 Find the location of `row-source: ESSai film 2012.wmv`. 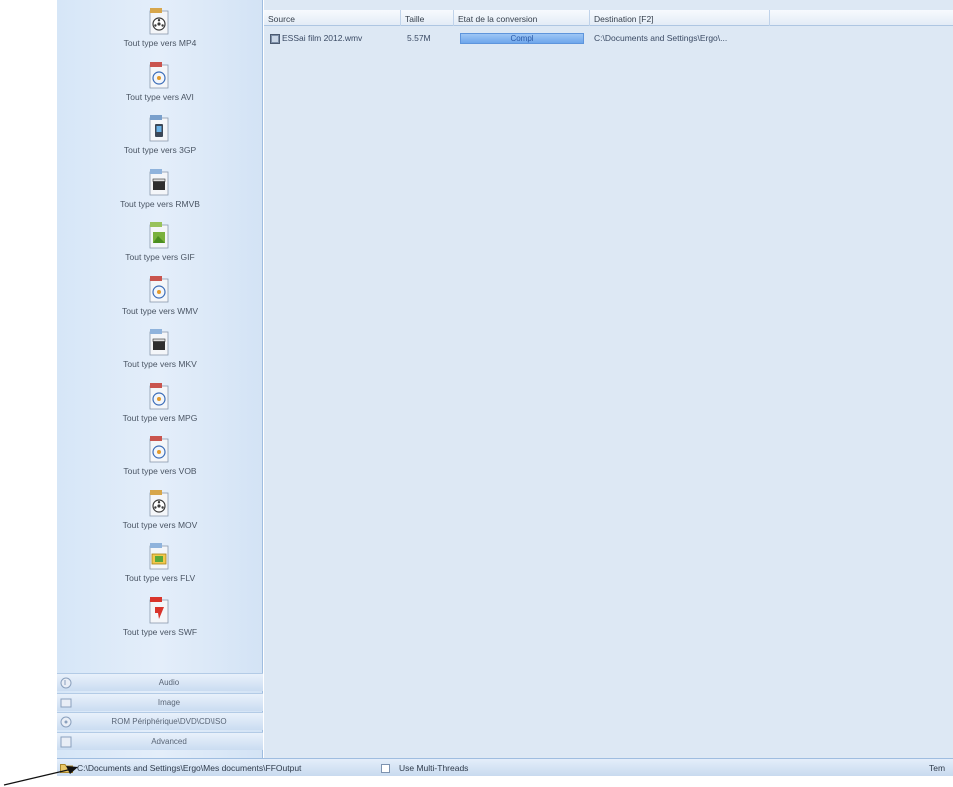

row-source: ESSai film 2012.wmv is located at coordinates (322, 38).